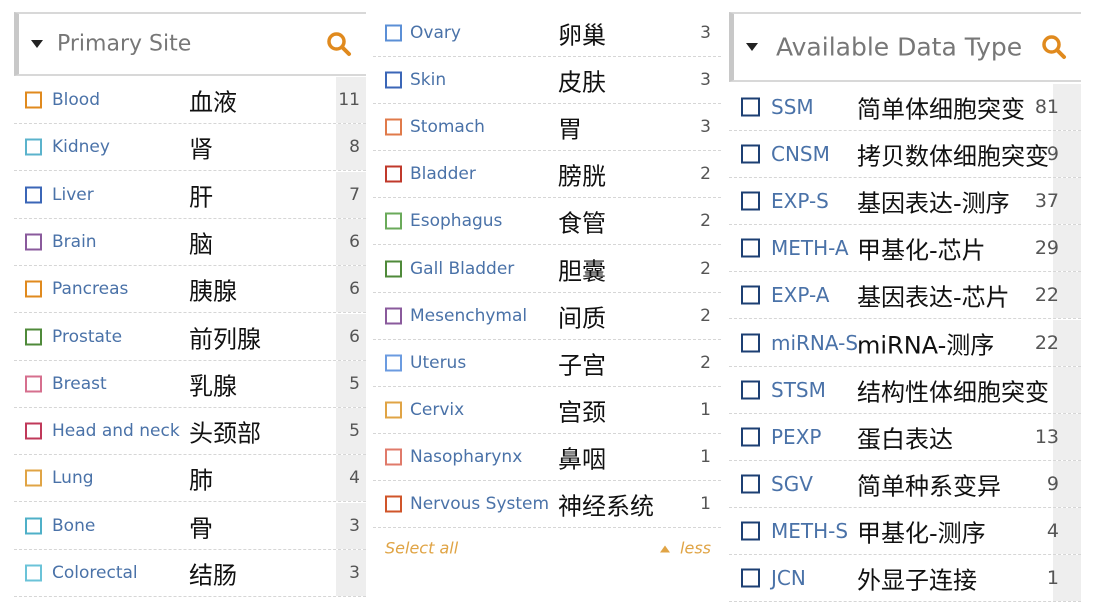  What do you see at coordinates (547, 363) in the screenshot?
I see `facet-row: Uterus 子宫 2` at bounding box center [547, 363].